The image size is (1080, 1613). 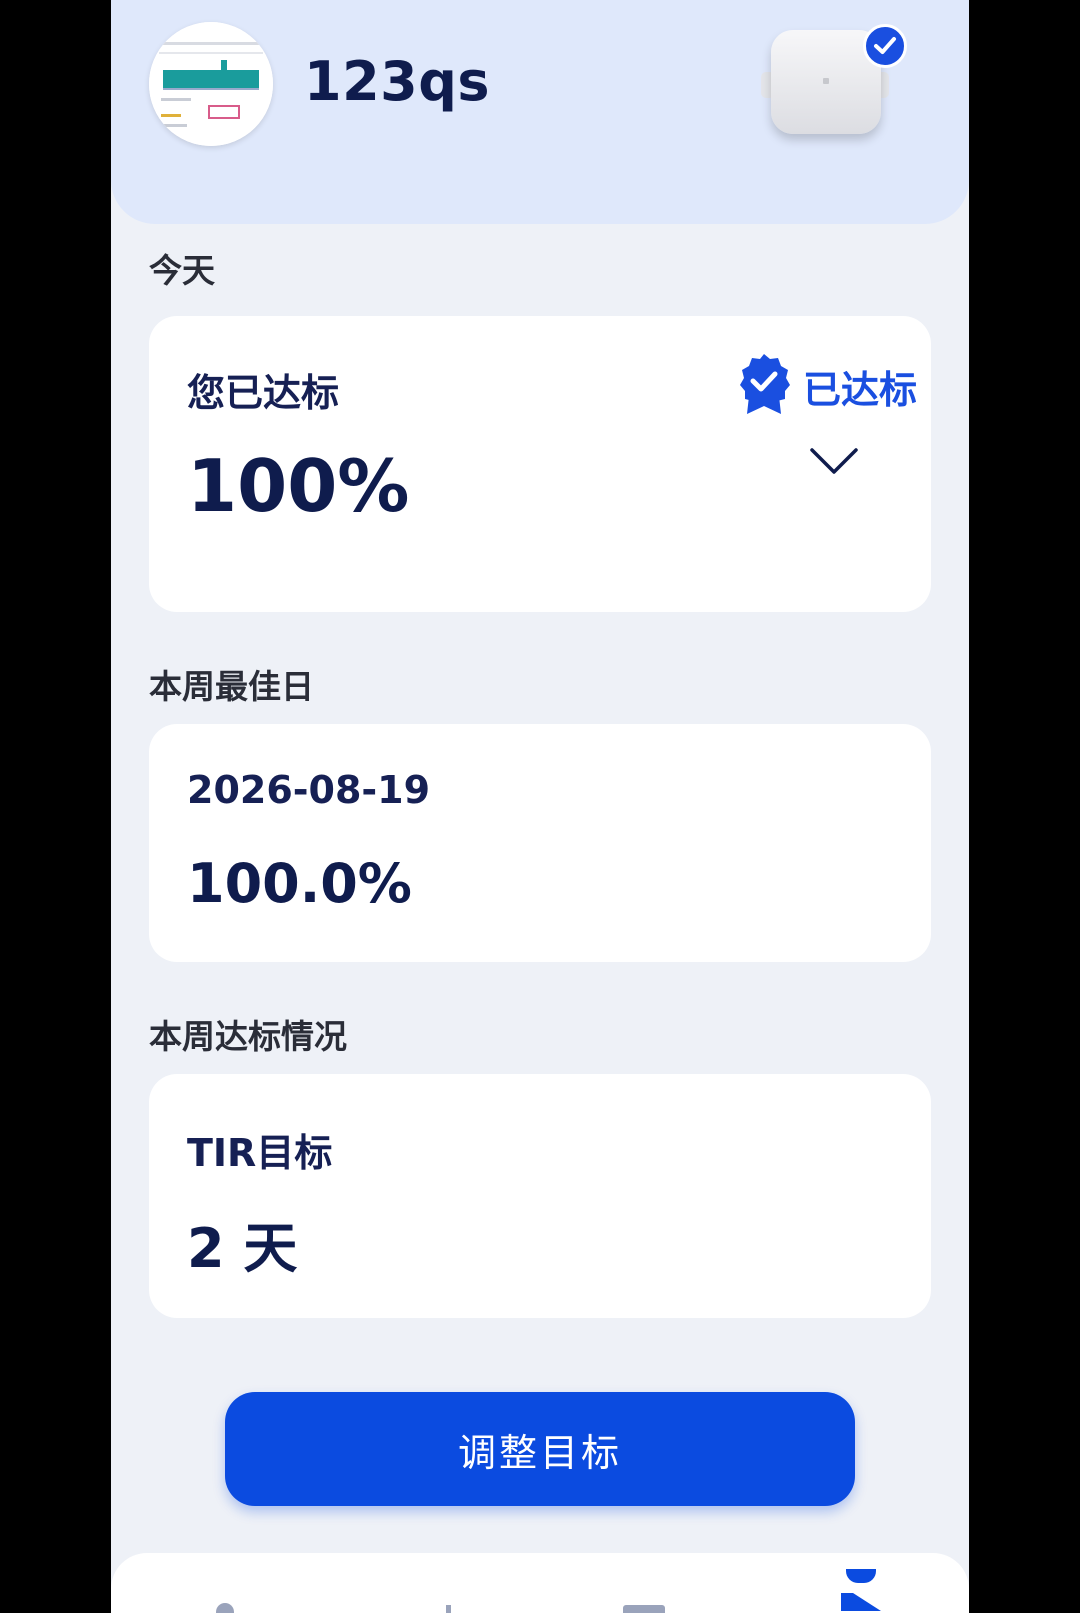 What do you see at coordinates (182, 270) in the screenshot?
I see `section-title-today: 今天` at bounding box center [182, 270].